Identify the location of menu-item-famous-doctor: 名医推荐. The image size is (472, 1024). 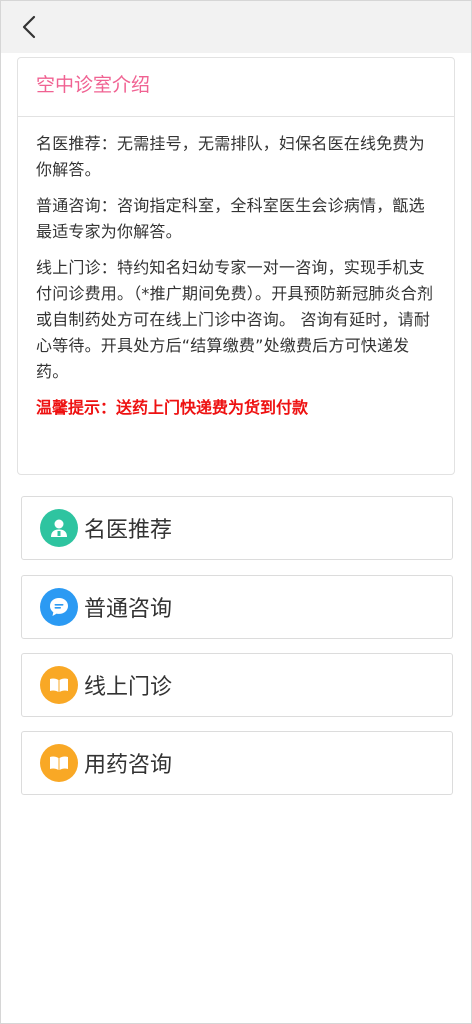
(237, 528).